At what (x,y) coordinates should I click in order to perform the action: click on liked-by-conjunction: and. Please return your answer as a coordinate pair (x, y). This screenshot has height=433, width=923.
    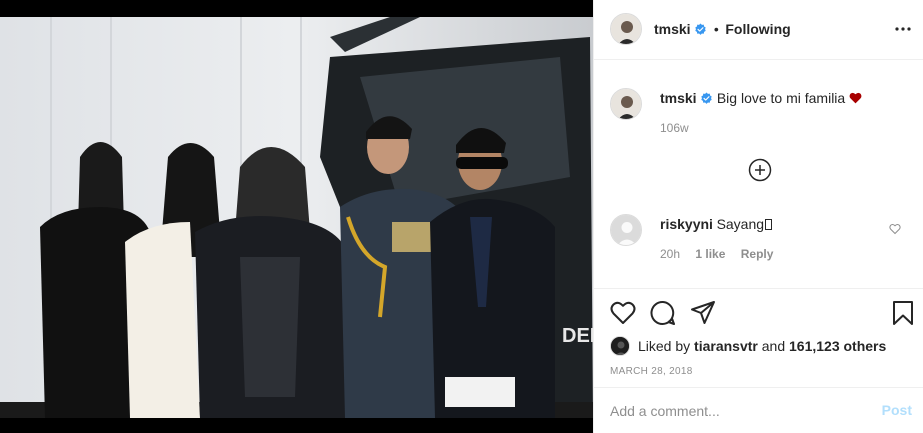
    Looking at the image, I should click on (773, 346).